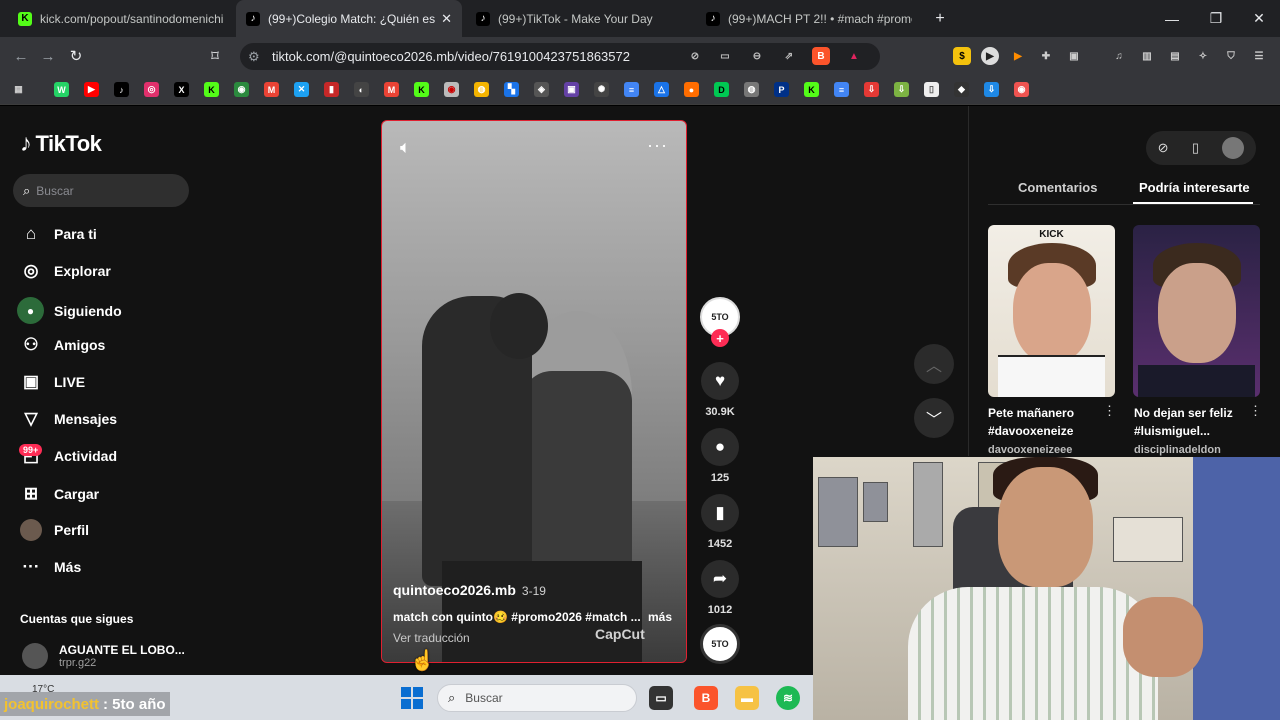 This screenshot has width=1280, height=720. Describe the element at coordinates (69, 310) in the screenshot. I see `nav-siguiendo: ● Siguiendo` at that location.